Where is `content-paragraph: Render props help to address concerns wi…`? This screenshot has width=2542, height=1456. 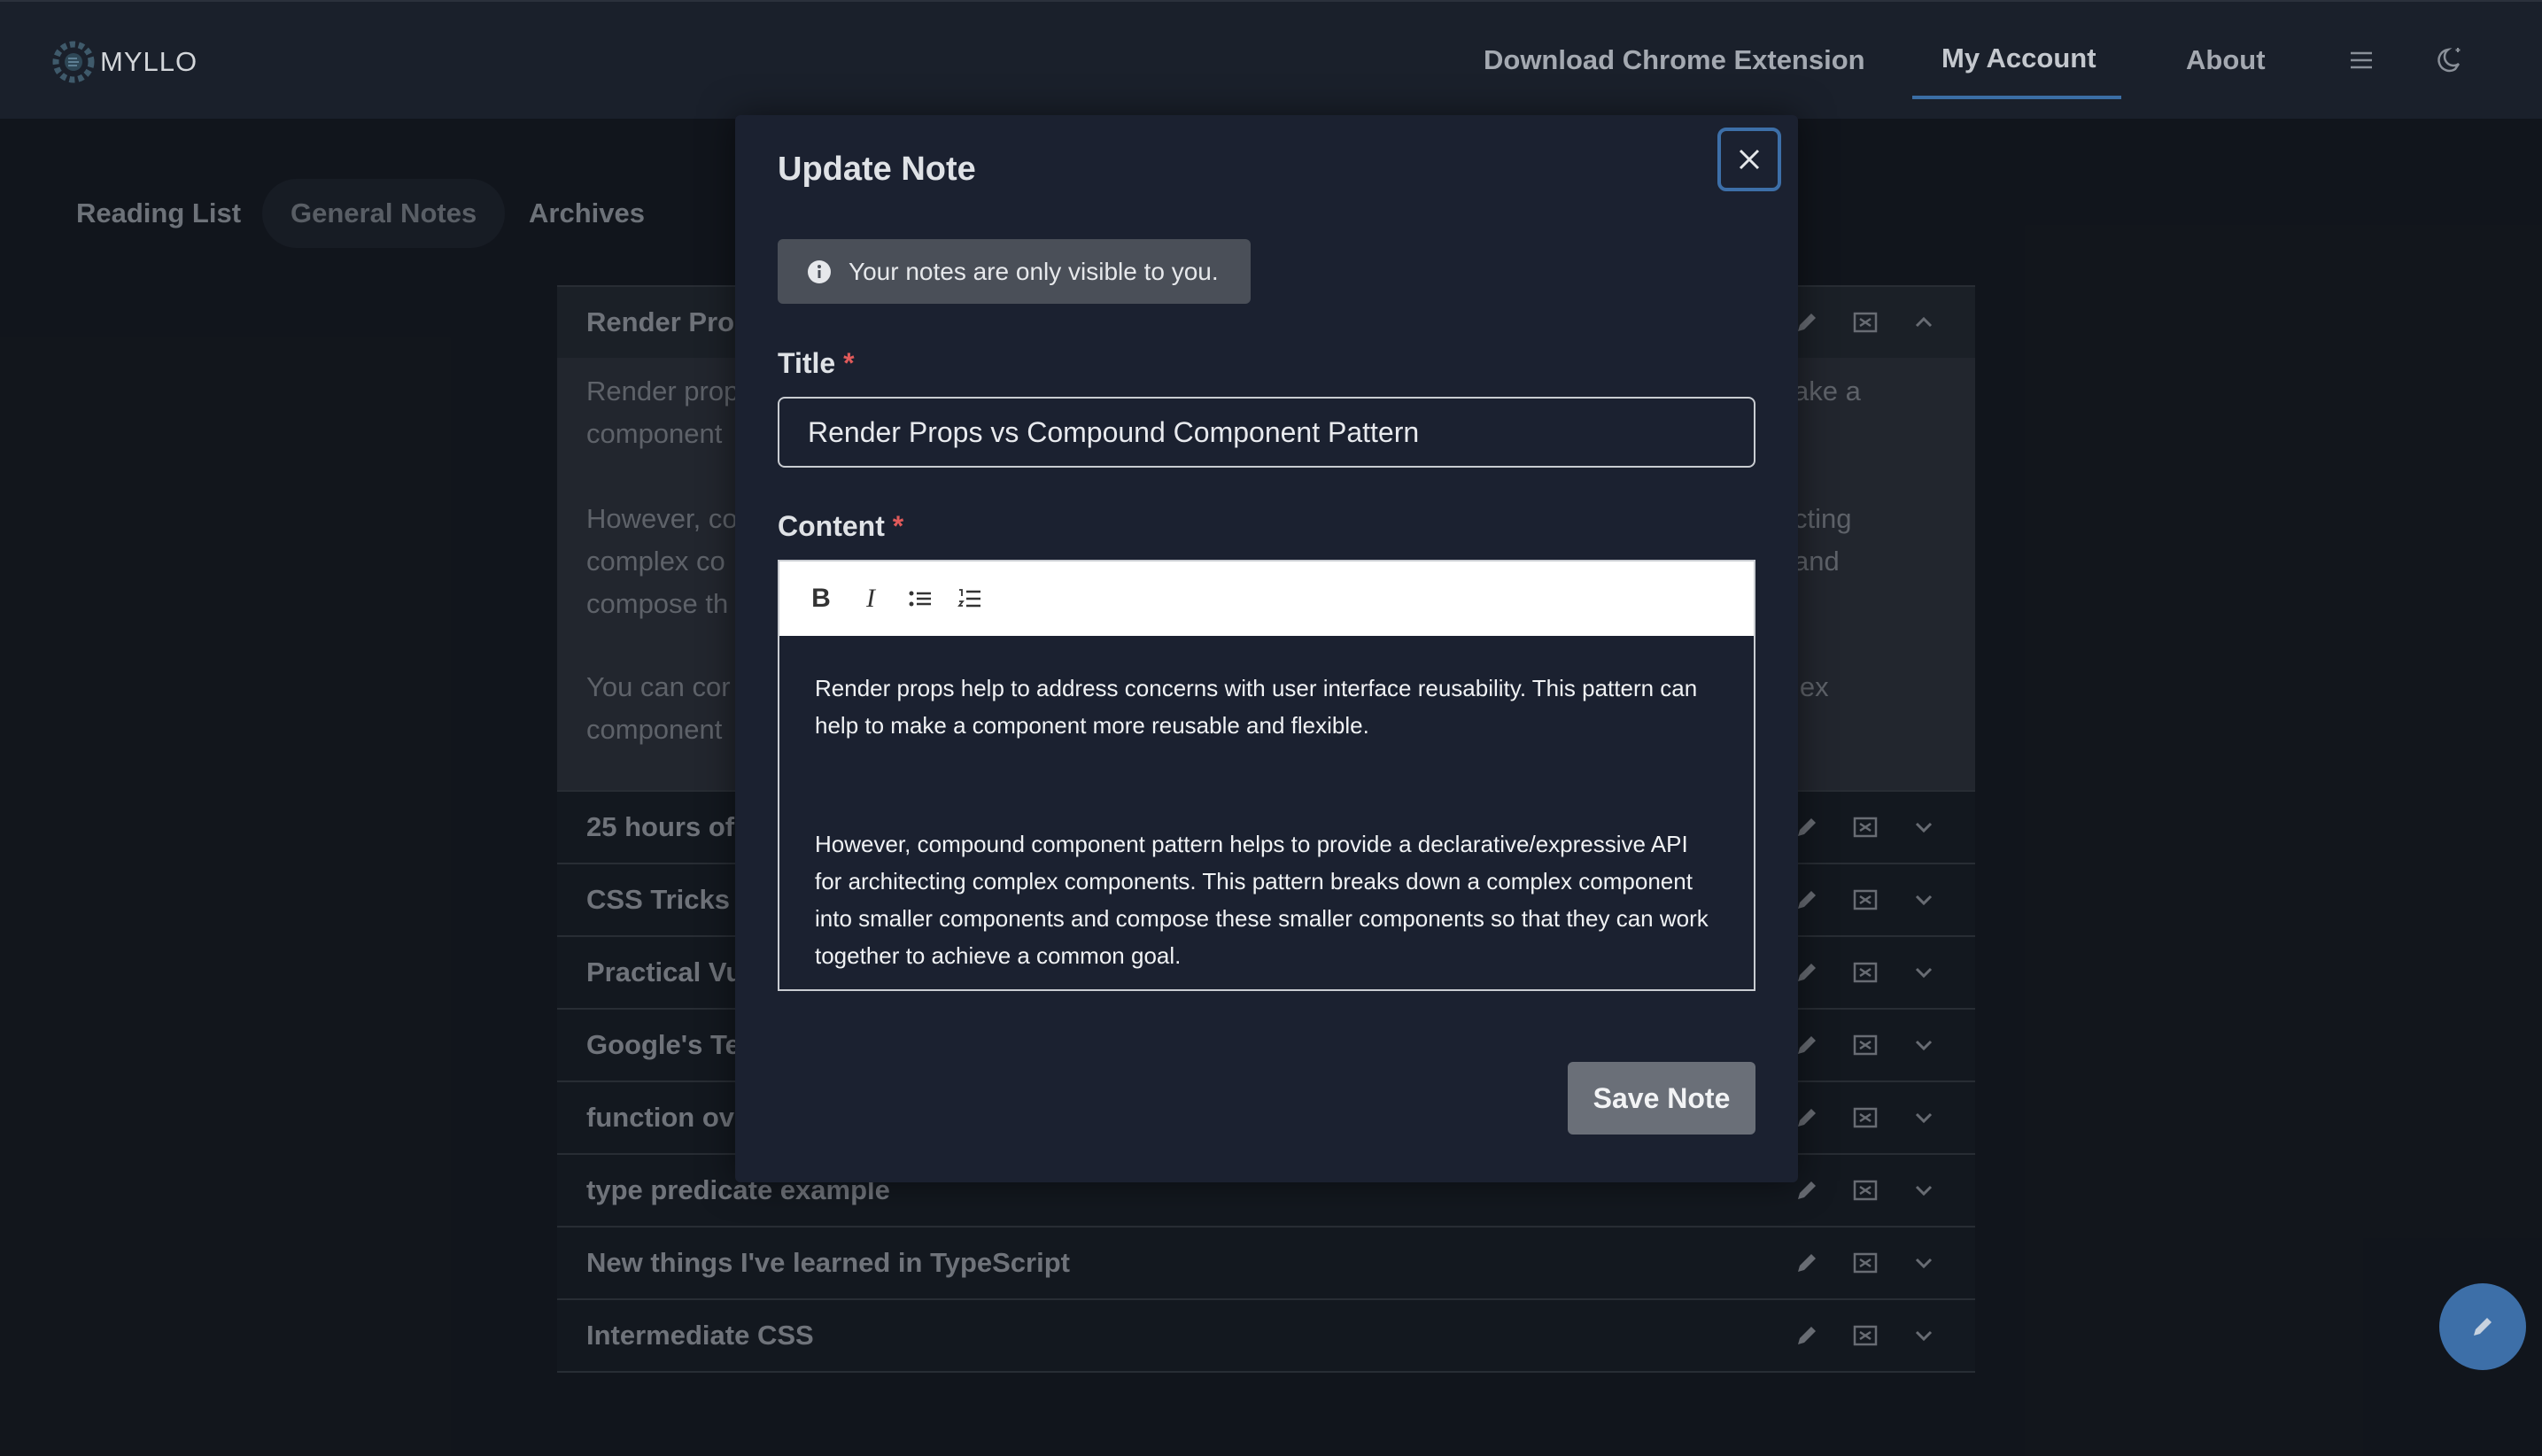 content-paragraph: Render props help to address concerns wi… is located at coordinates (1256, 707).